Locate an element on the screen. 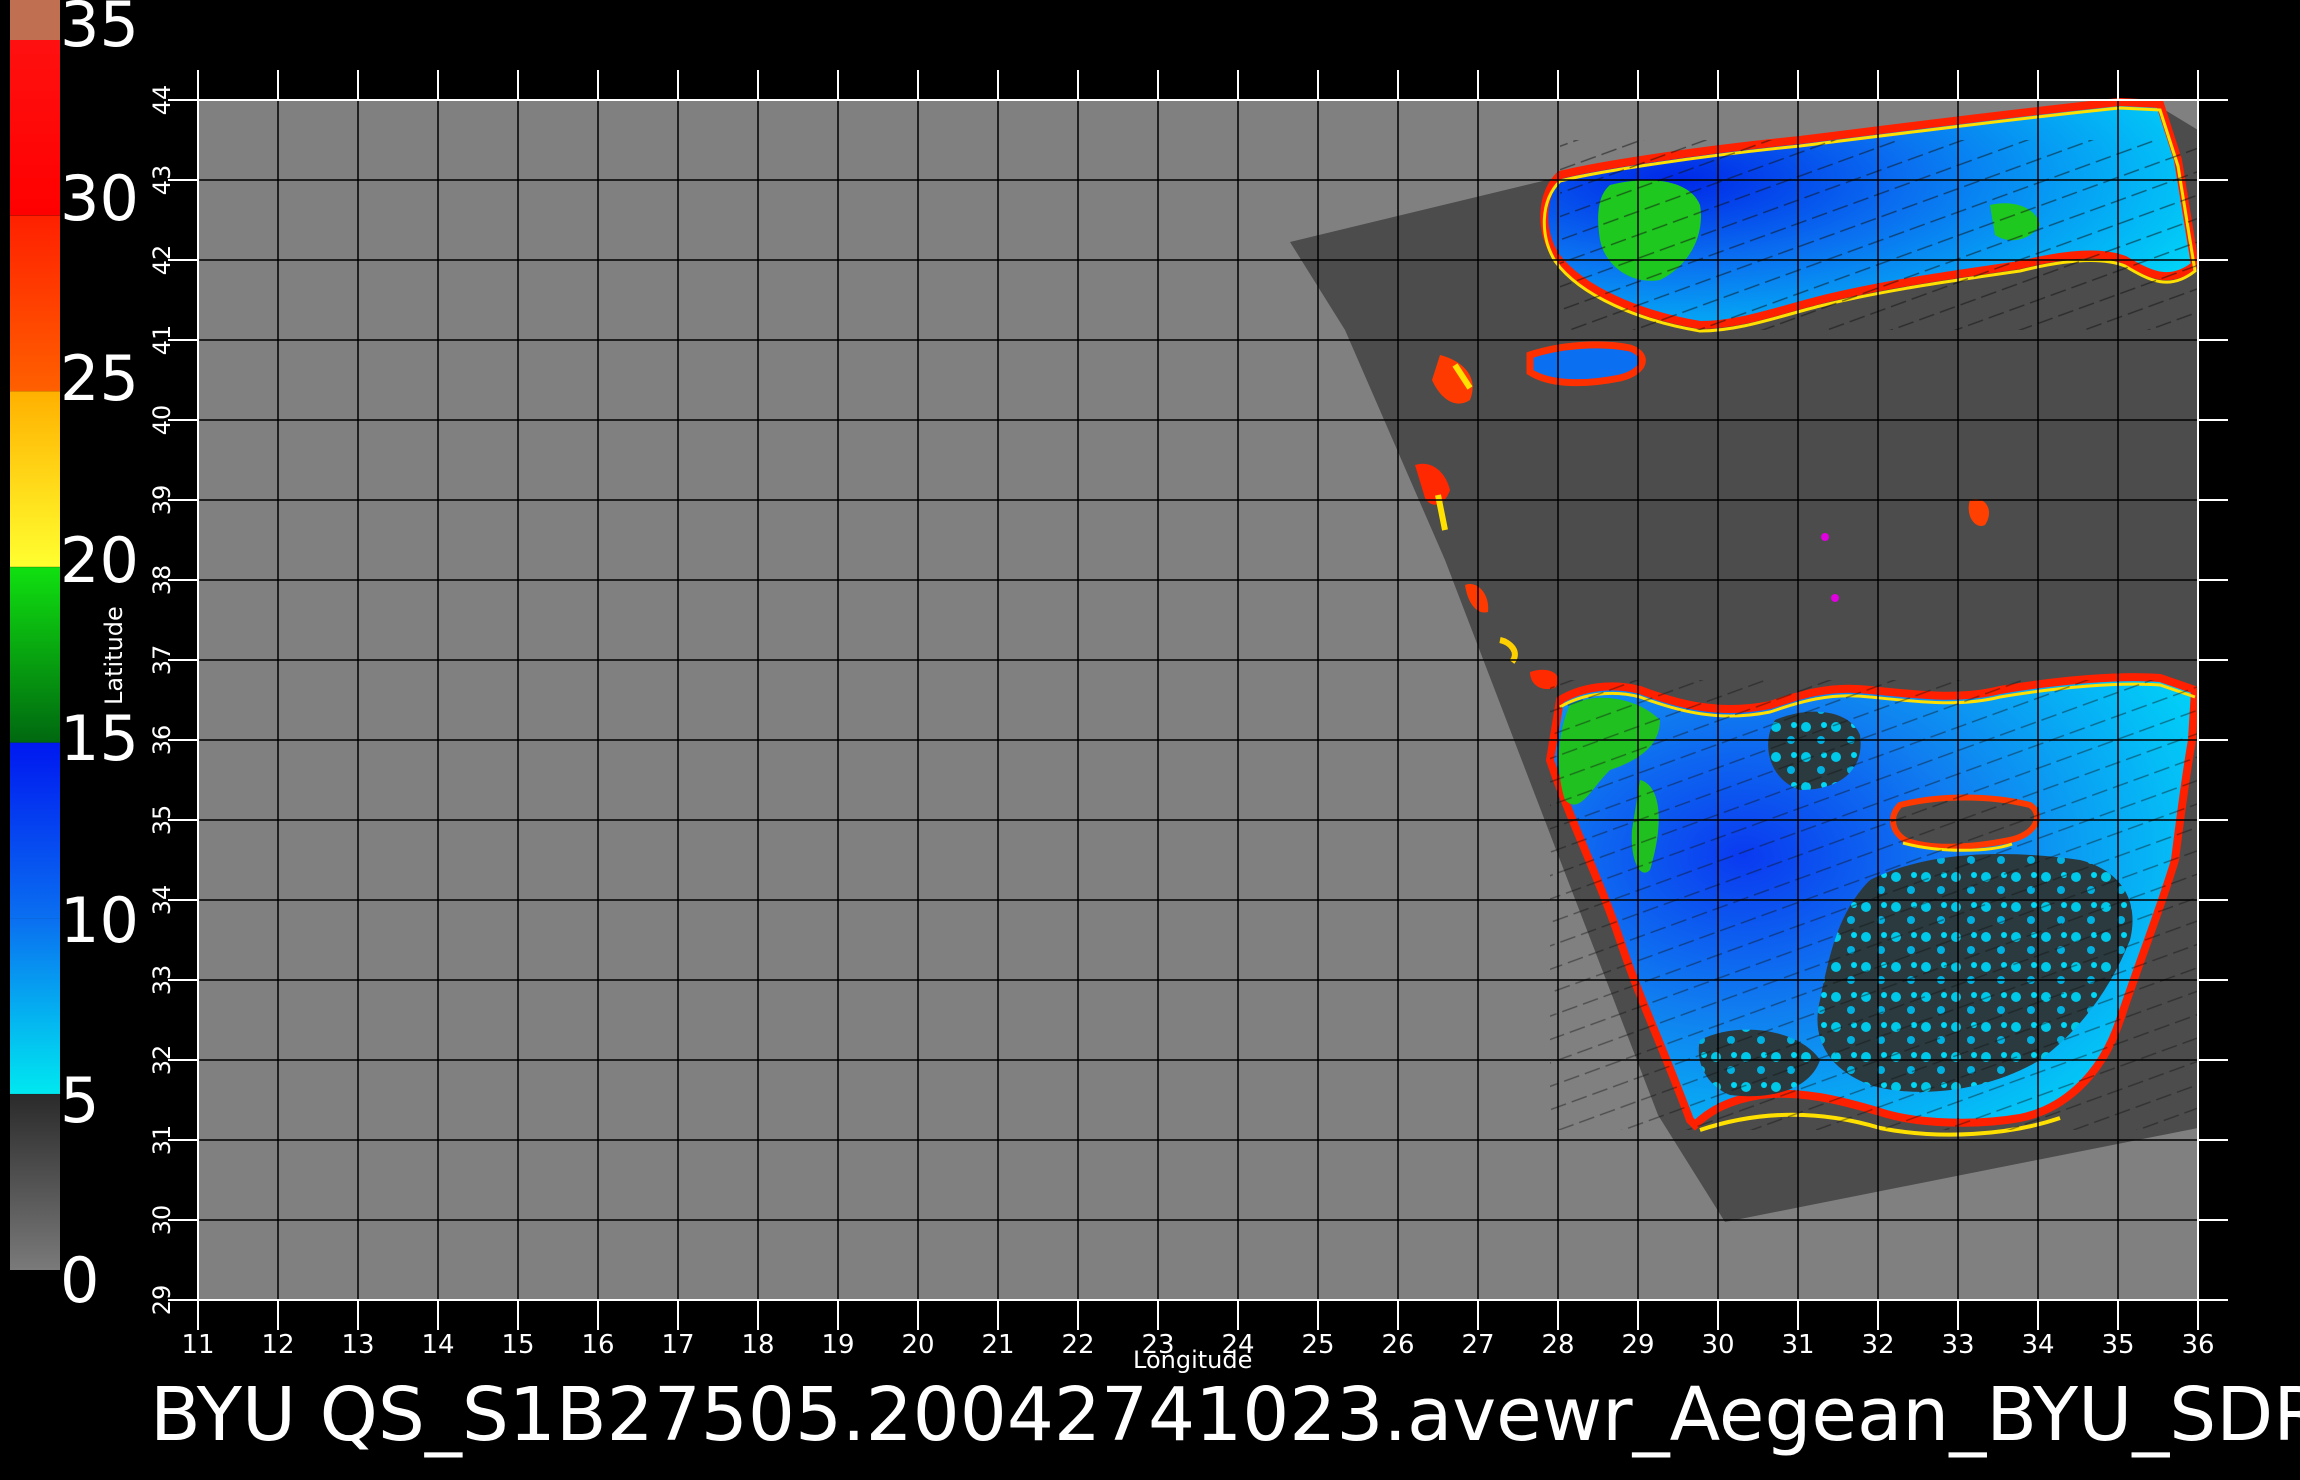 This screenshot has height=1480, width=2300. lon-label-21: 21 is located at coordinates (997, 1345).